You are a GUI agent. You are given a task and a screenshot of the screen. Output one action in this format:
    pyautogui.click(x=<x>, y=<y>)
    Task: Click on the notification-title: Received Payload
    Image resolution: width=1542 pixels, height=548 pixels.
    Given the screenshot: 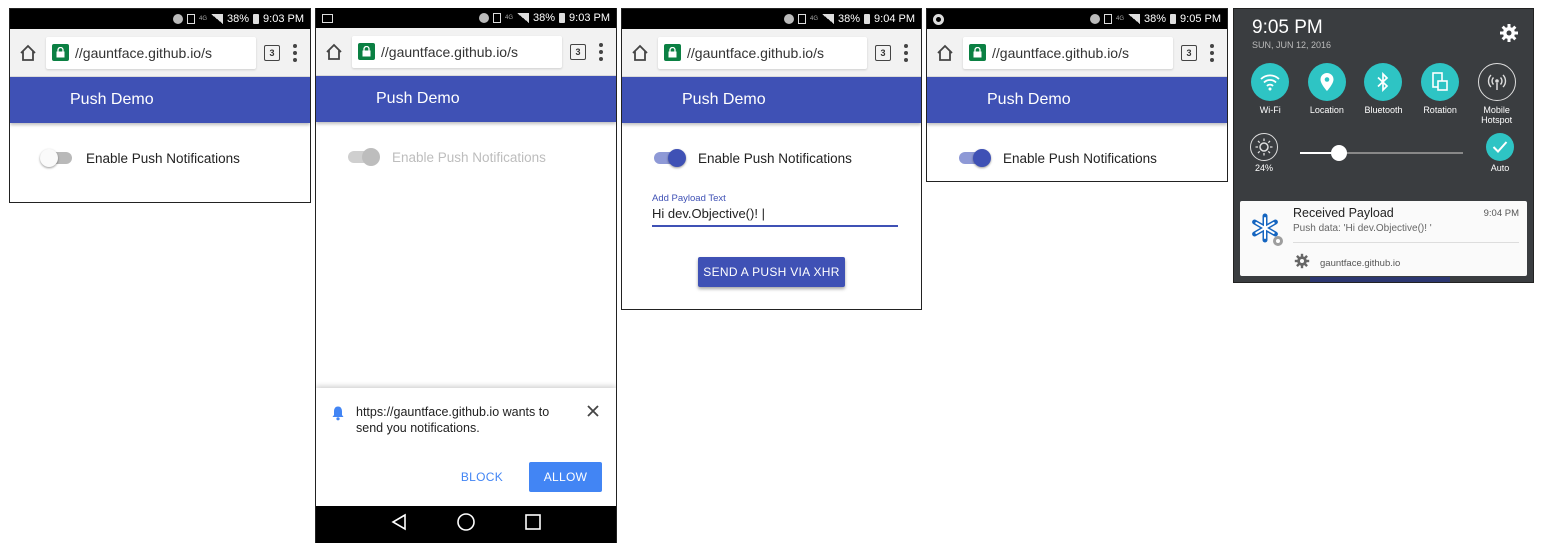 What is the action you would take?
    pyautogui.click(x=1343, y=213)
    